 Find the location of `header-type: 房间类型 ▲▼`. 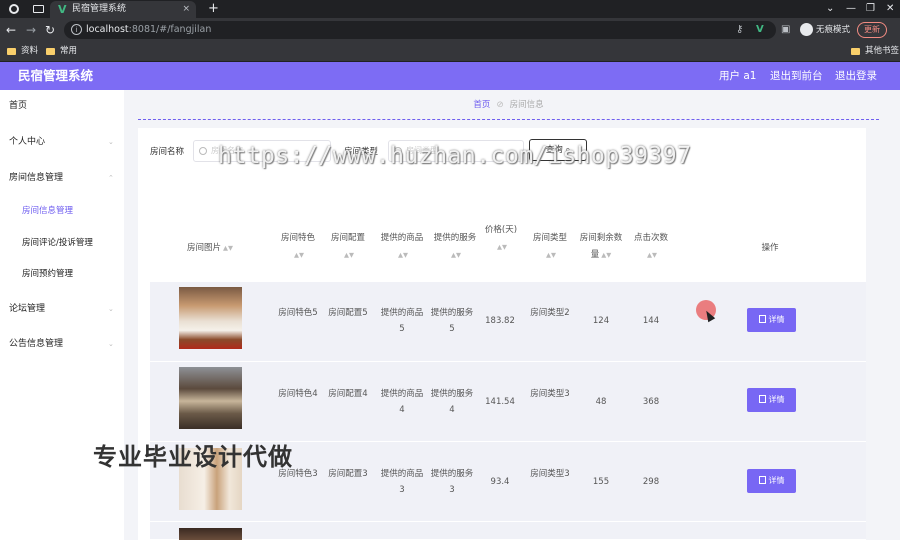

header-type: 房间类型 ▲▼ is located at coordinates (550, 247).